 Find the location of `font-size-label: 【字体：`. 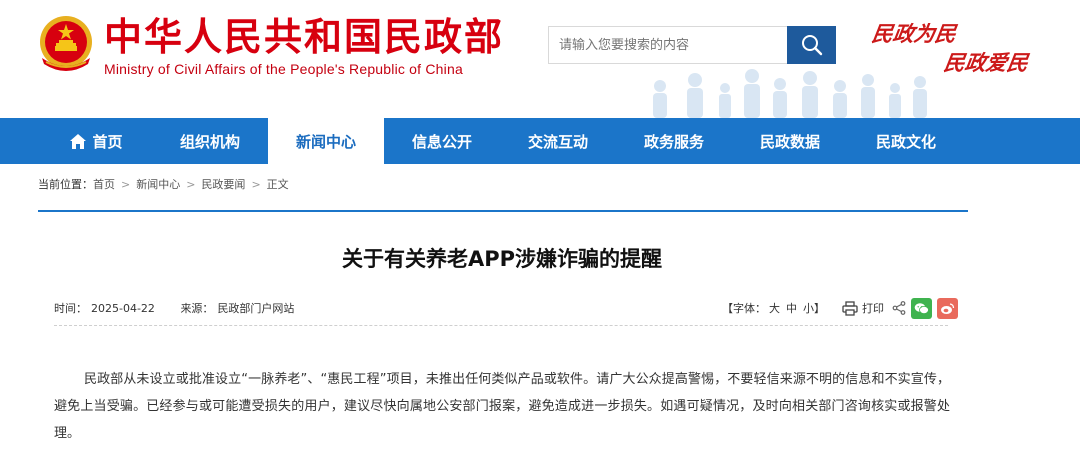

font-size-label: 【字体： is located at coordinates (744, 308).